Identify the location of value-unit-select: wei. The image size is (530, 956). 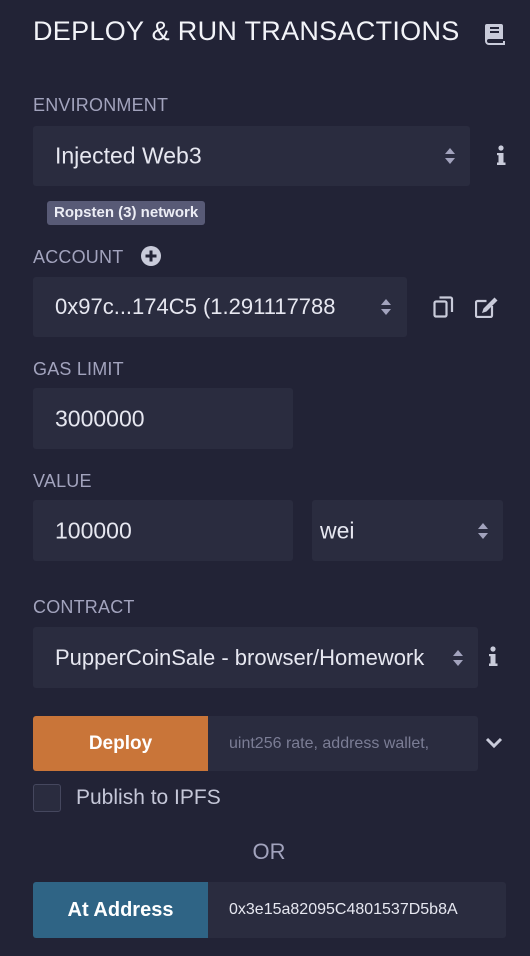
(407, 530).